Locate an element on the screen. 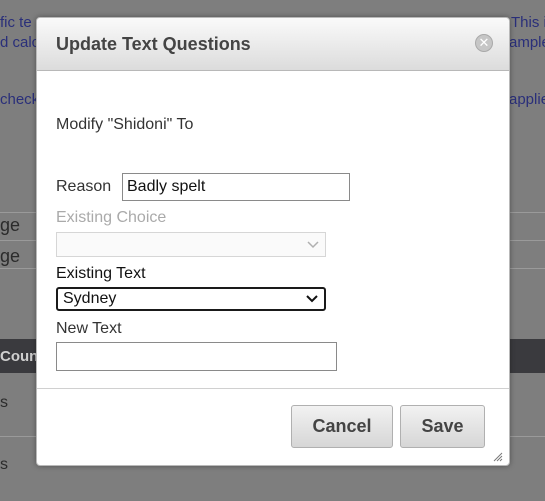 This screenshot has width=545, height=501. modify-label: Modify "Shidoni" To is located at coordinates (125, 124).